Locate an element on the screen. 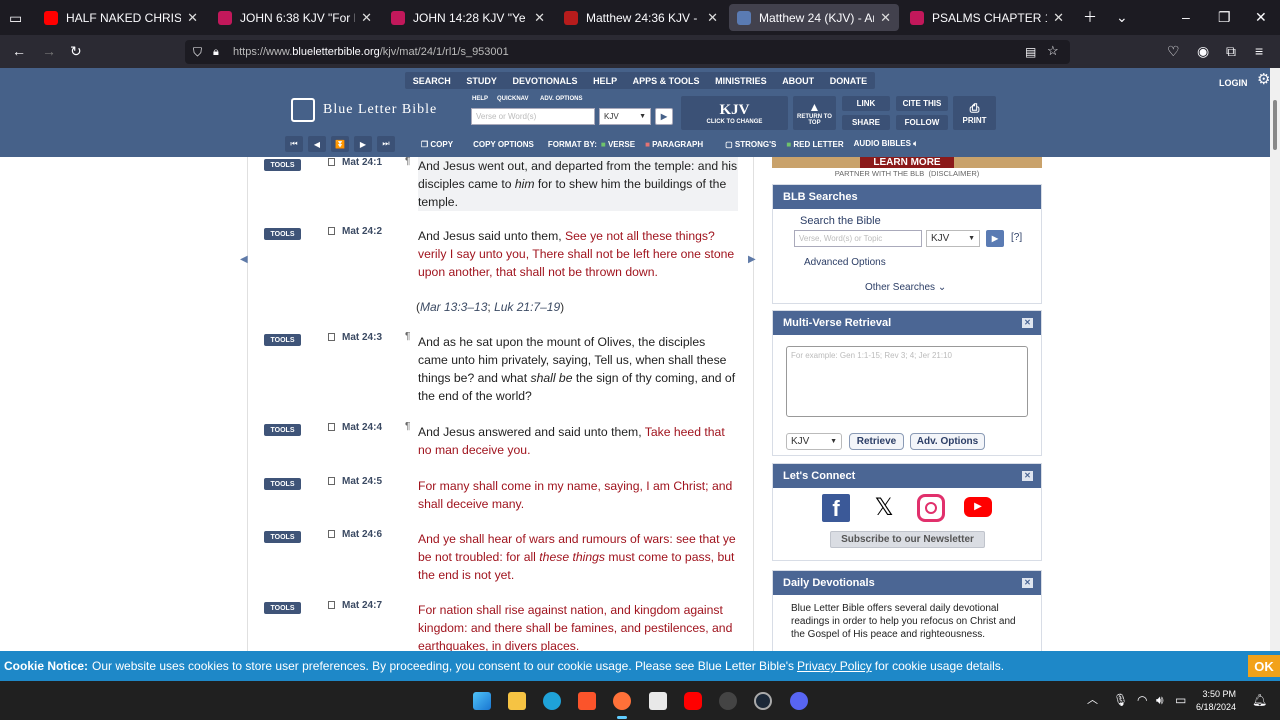  top-menu-item: HELP is located at coordinates (605, 81).